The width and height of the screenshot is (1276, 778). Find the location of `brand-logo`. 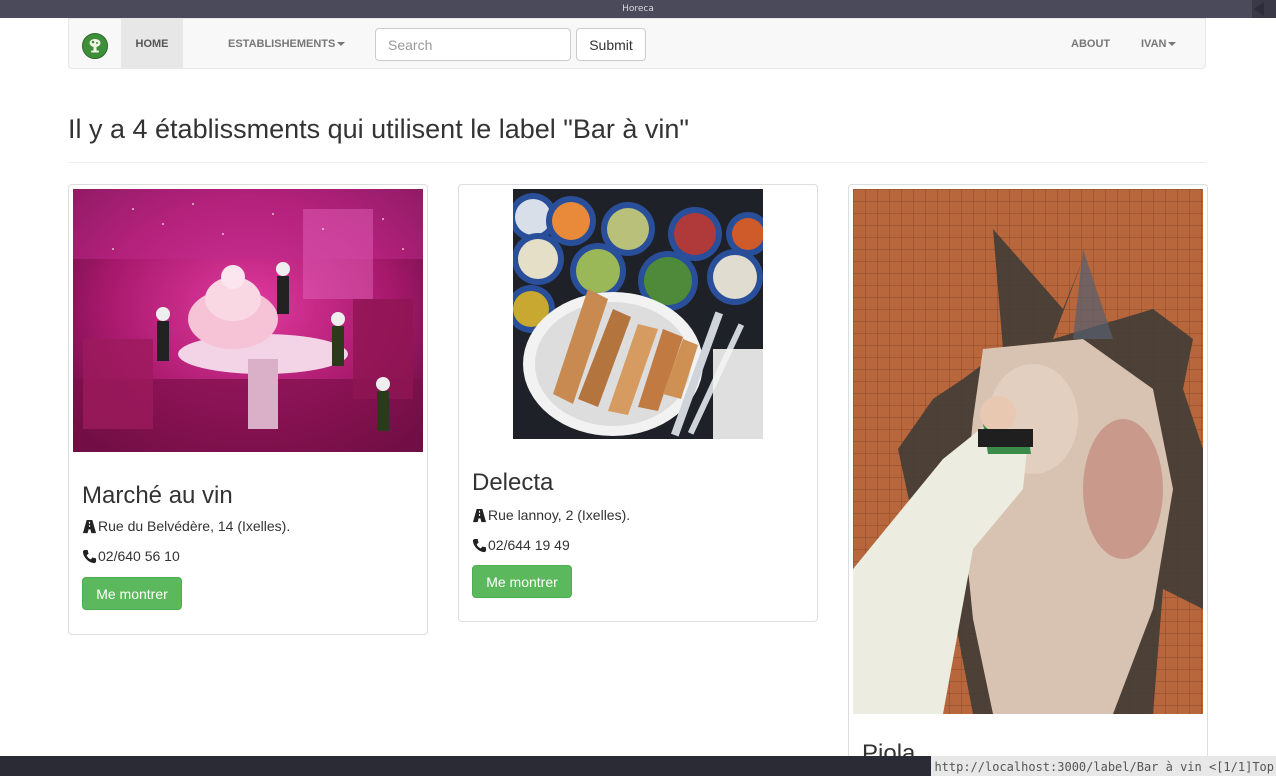

brand-logo is located at coordinates (95, 46).